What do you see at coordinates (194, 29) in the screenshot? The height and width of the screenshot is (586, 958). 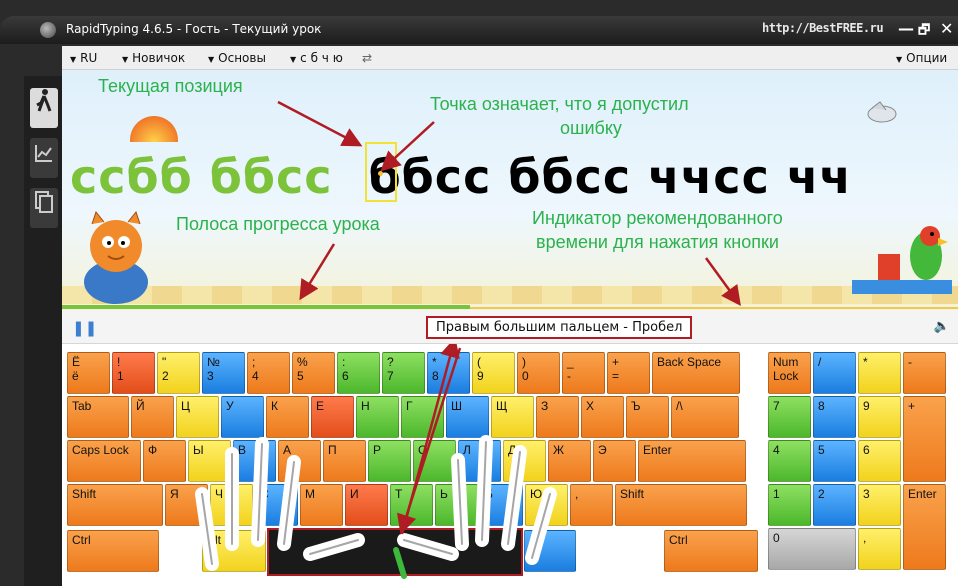 I see `window-title: RapidTyping 4.6.5 - Гость - Текущий урок` at bounding box center [194, 29].